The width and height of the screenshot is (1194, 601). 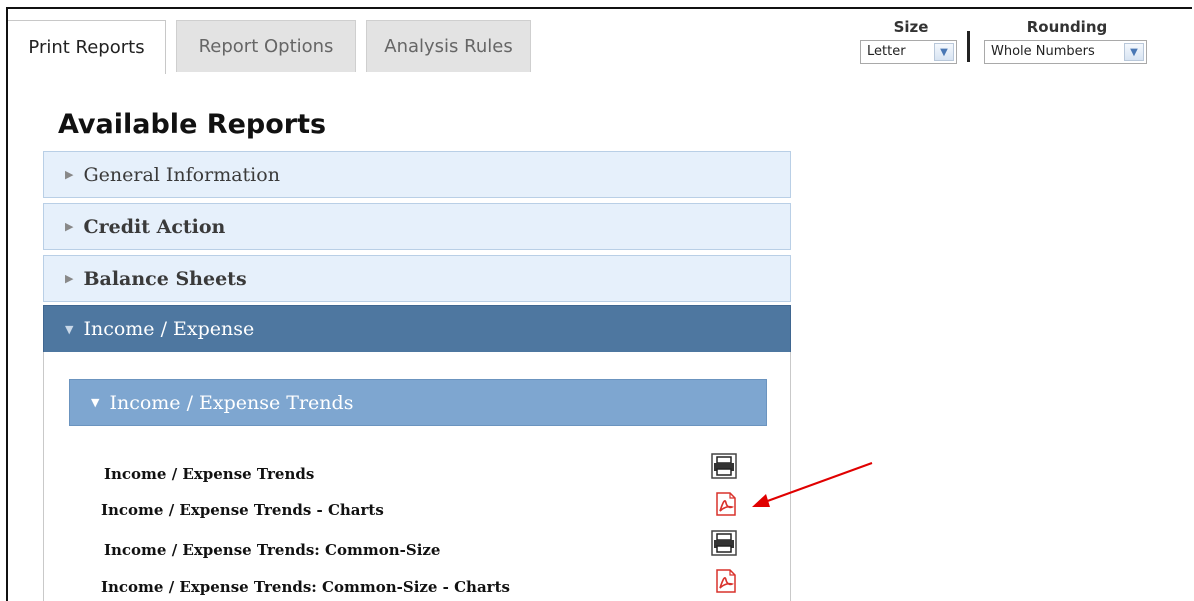 I want to click on rounding-label: Rounding, so click(x=1067, y=27).